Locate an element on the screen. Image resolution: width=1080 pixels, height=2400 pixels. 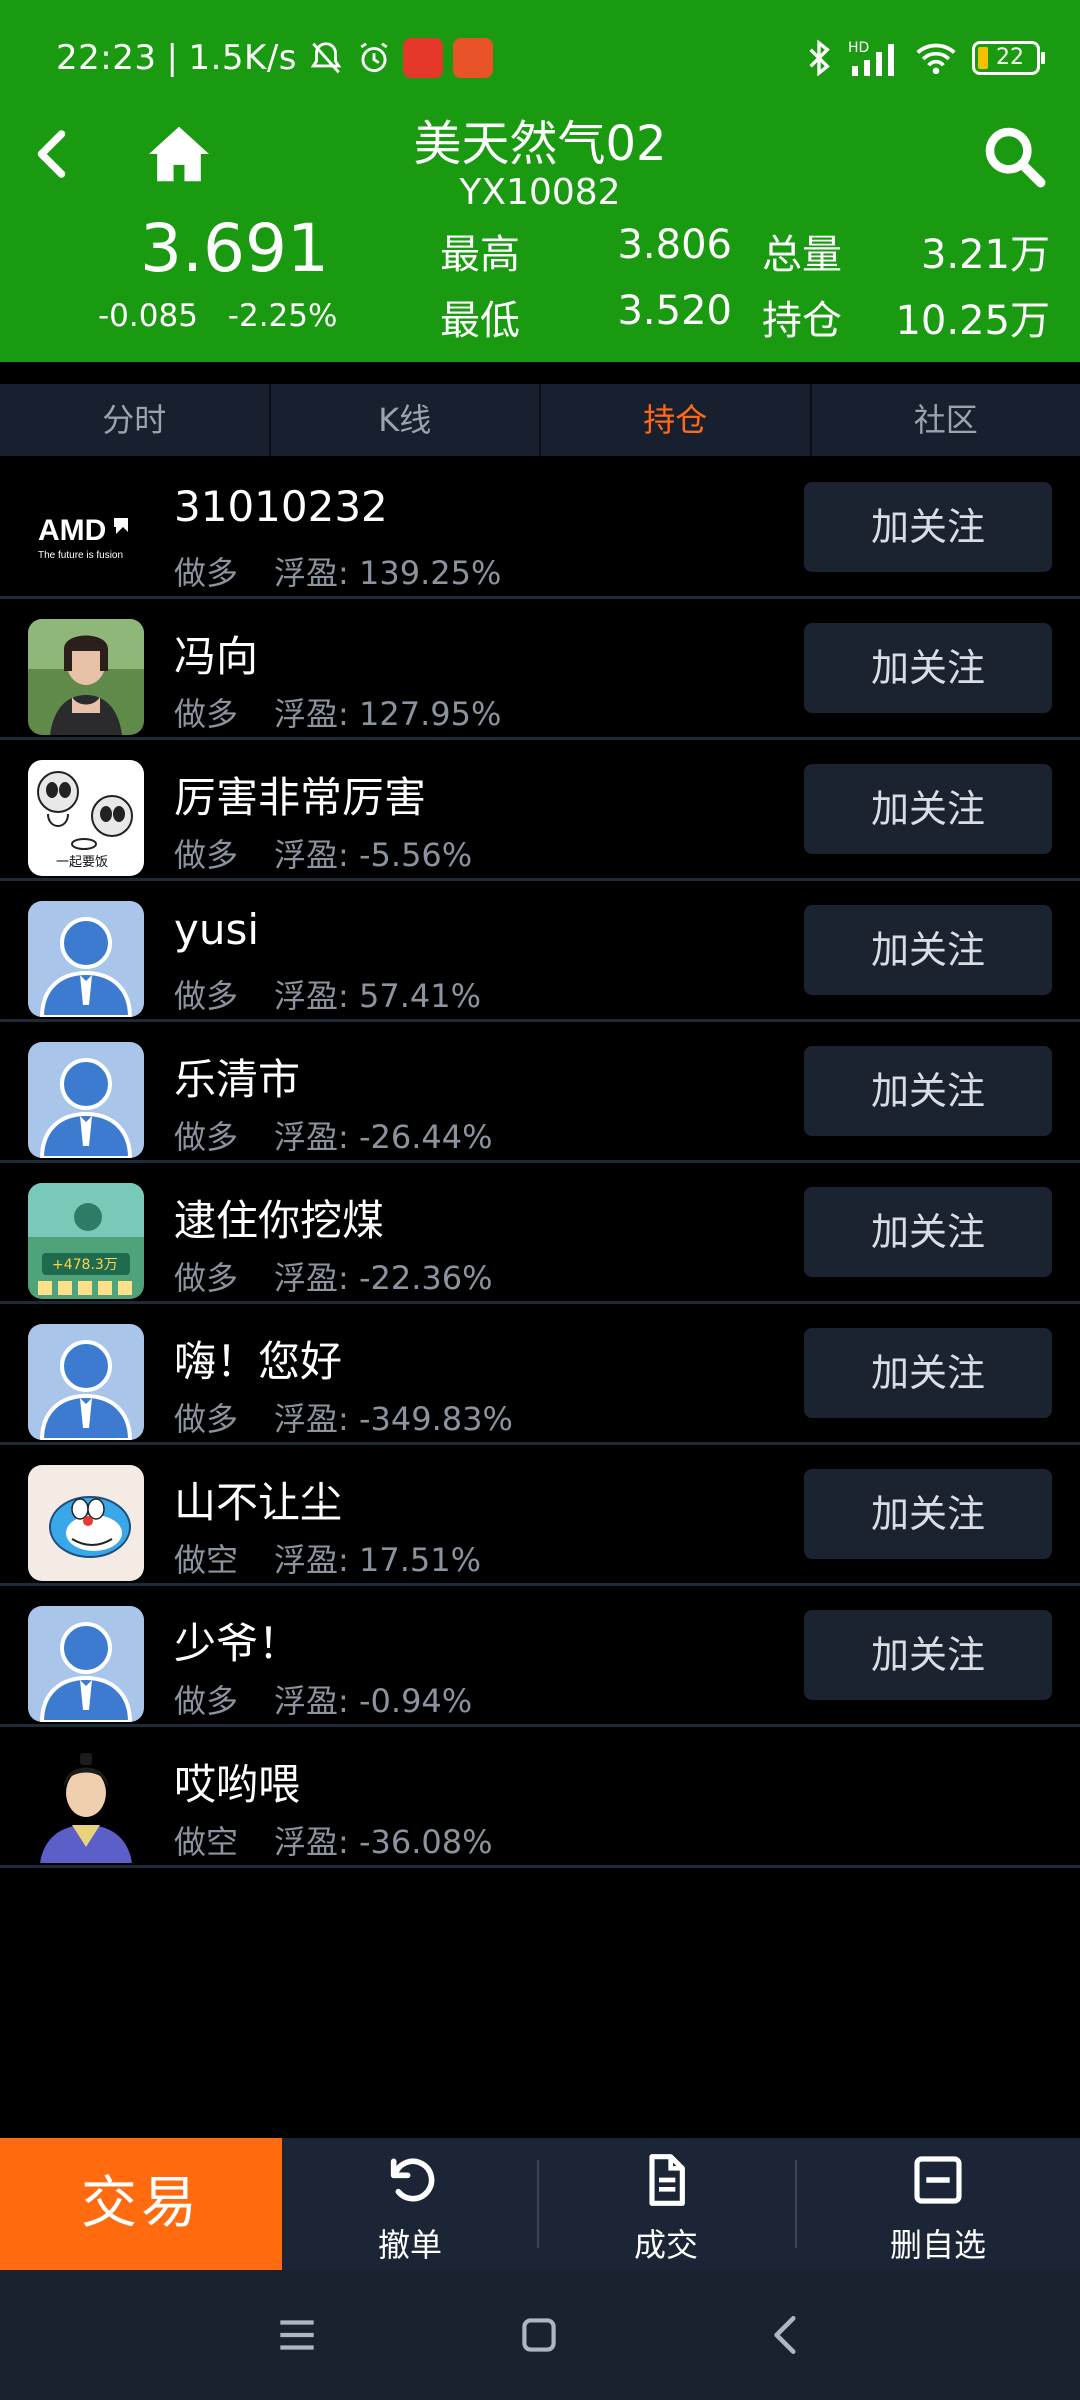
tab-bar: 分时 K线 持仓 社区 is located at coordinates (540, 420).